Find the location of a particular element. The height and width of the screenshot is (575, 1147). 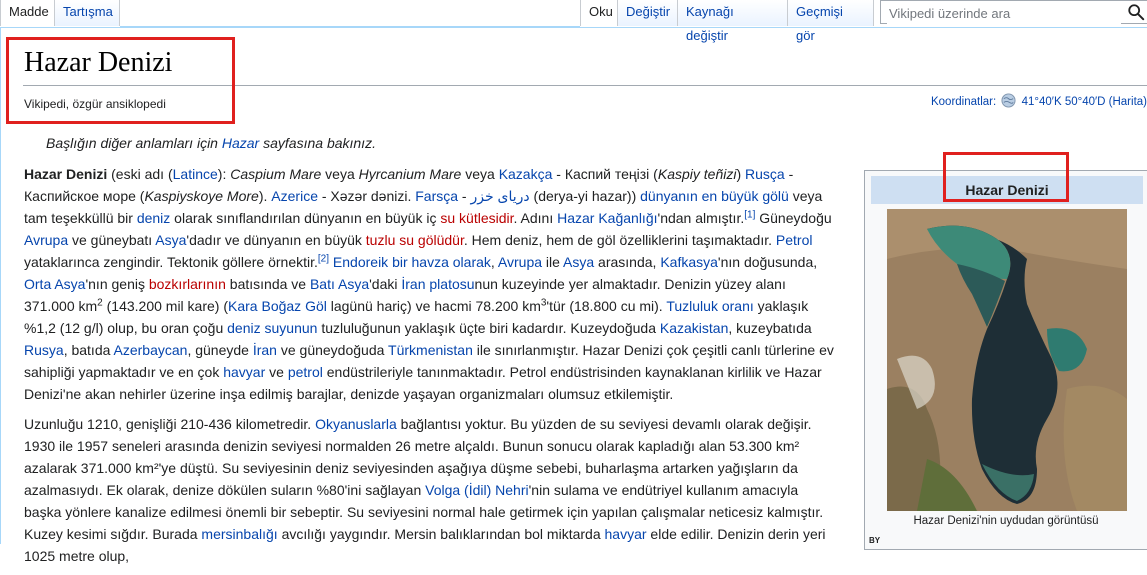

wiki-link: mersinbalığı is located at coordinates (239, 534).